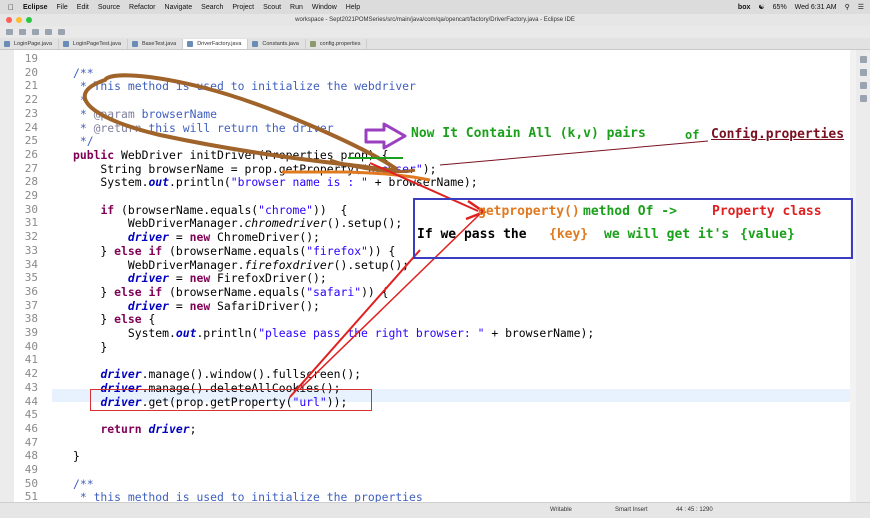 The height and width of the screenshot is (518, 870). I want to click on code-token: System., so click(111, 182).